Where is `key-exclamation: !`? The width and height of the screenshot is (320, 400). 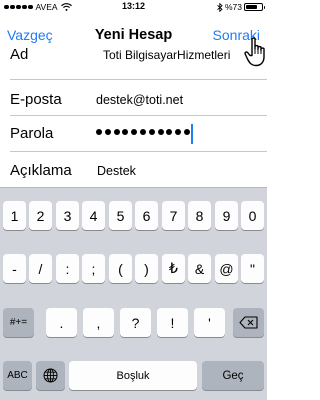 key-exclamation: ! is located at coordinates (172, 322).